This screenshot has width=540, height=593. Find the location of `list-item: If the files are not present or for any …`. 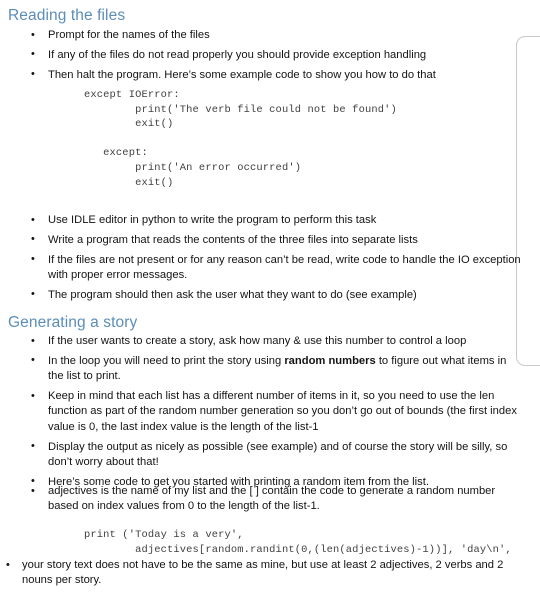

list-item: If the files are not present or for any … is located at coordinates (261, 268).